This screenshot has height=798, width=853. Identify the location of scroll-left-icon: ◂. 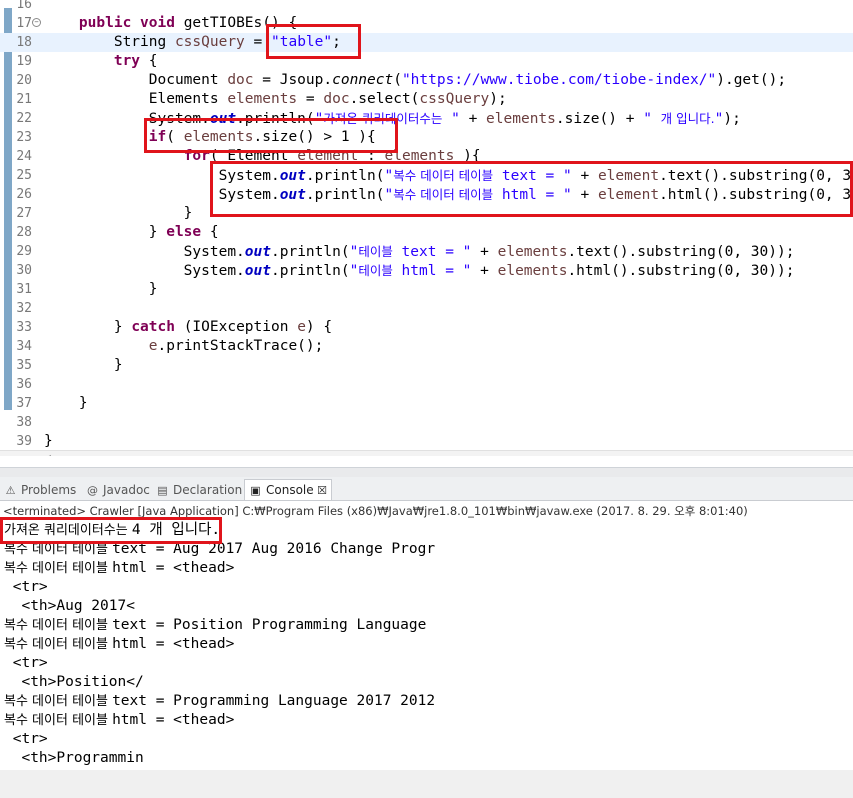
(48, 454).